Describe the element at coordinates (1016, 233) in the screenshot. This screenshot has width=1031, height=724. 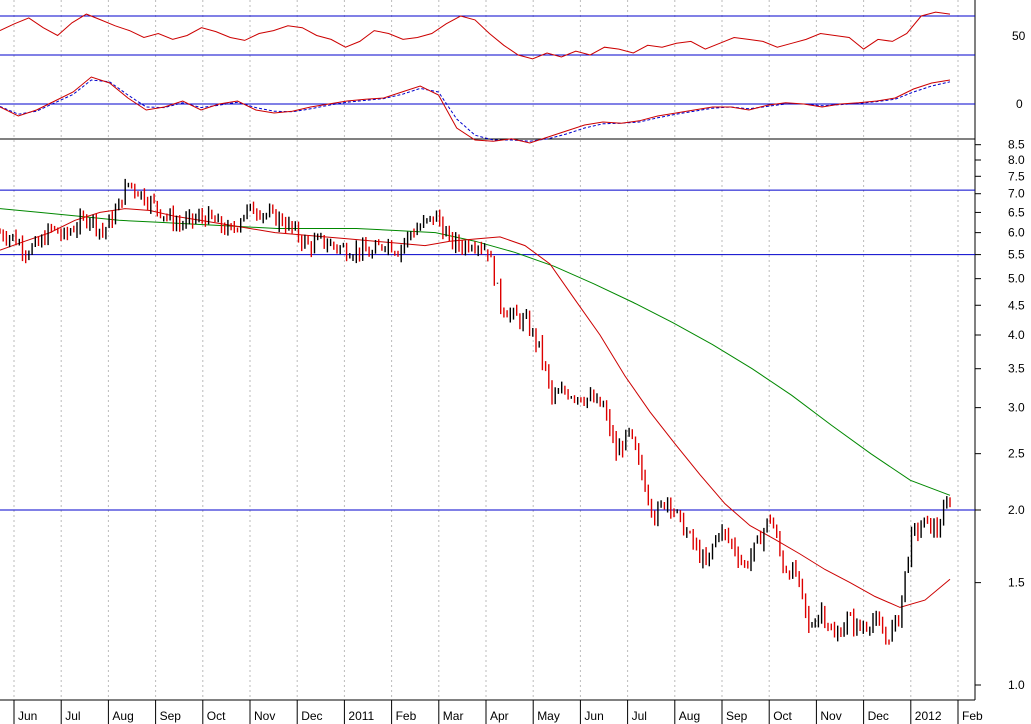
I see `price-tick-label: 6.0` at that location.